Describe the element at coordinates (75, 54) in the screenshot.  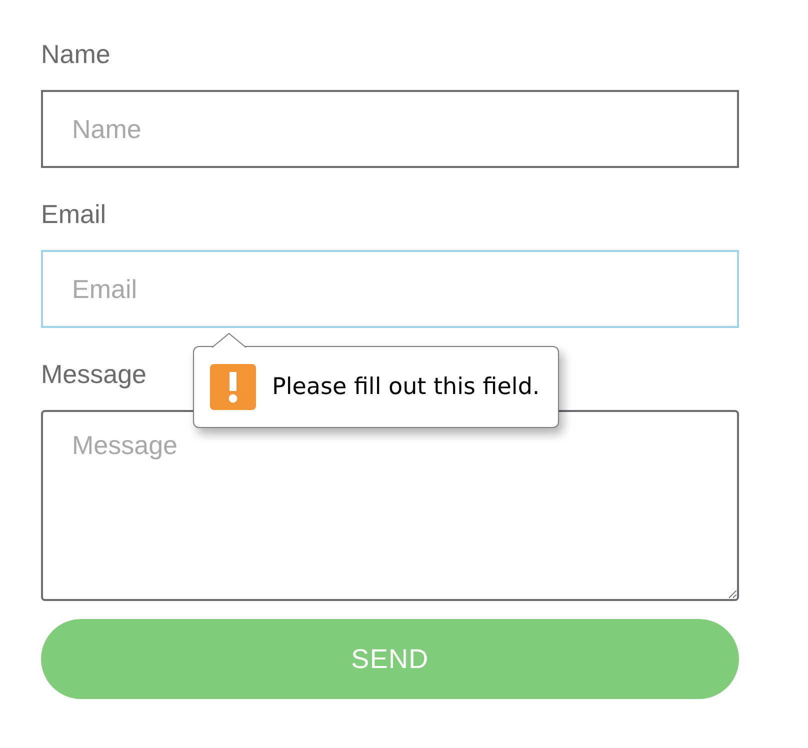
I see `field-label: Name` at that location.